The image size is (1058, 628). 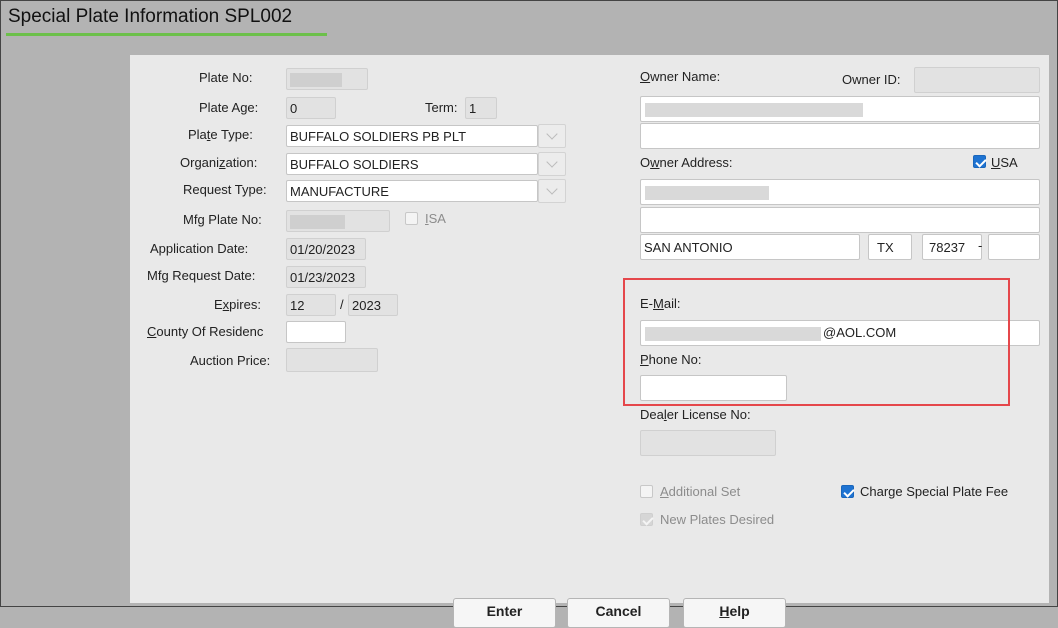 What do you see at coordinates (816, 342) in the screenshot?
I see `email-phone-highlight` at bounding box center [816, 342].